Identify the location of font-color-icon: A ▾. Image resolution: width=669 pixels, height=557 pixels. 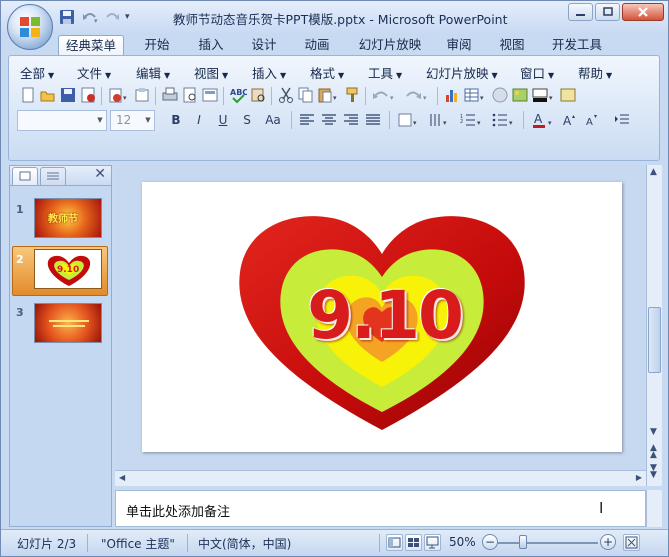
(541, 120).